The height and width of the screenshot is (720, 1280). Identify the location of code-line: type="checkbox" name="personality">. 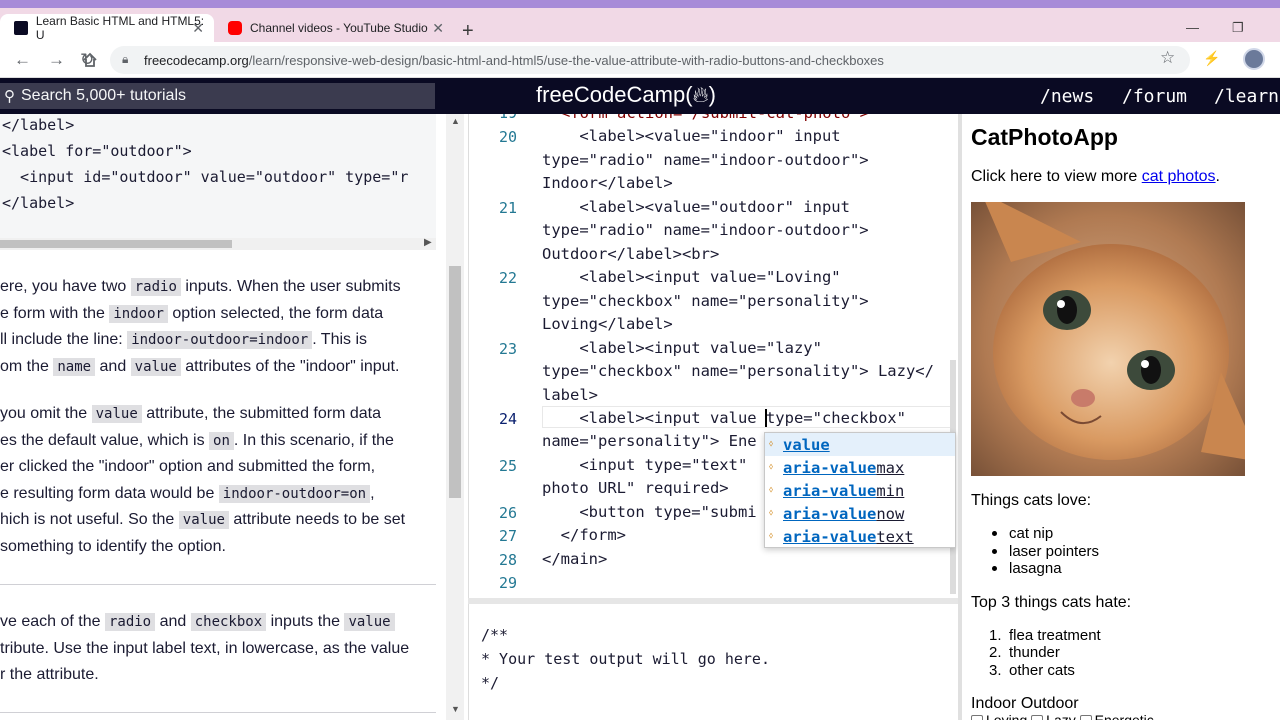
(705, 301).